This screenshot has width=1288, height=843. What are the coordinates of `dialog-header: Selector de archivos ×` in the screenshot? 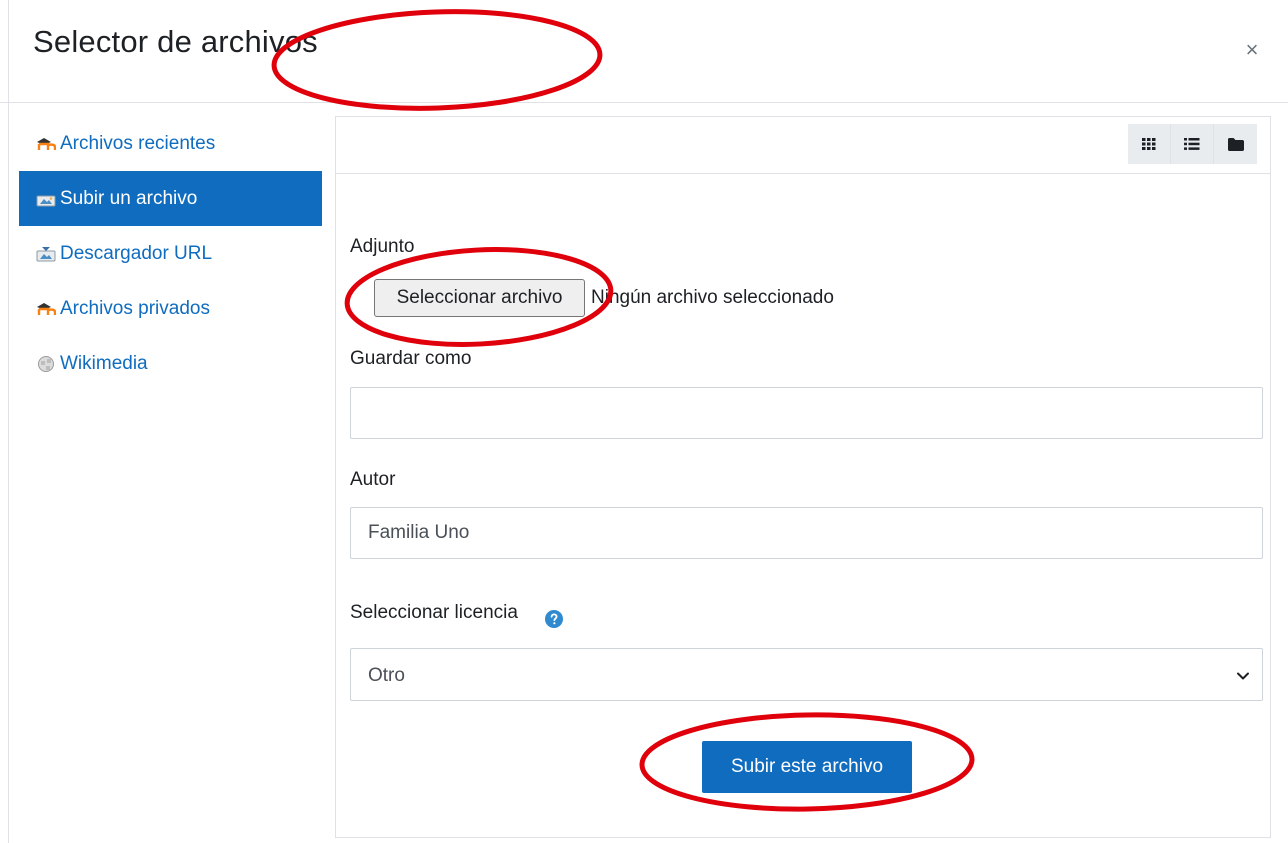 It's located at (644, 51).